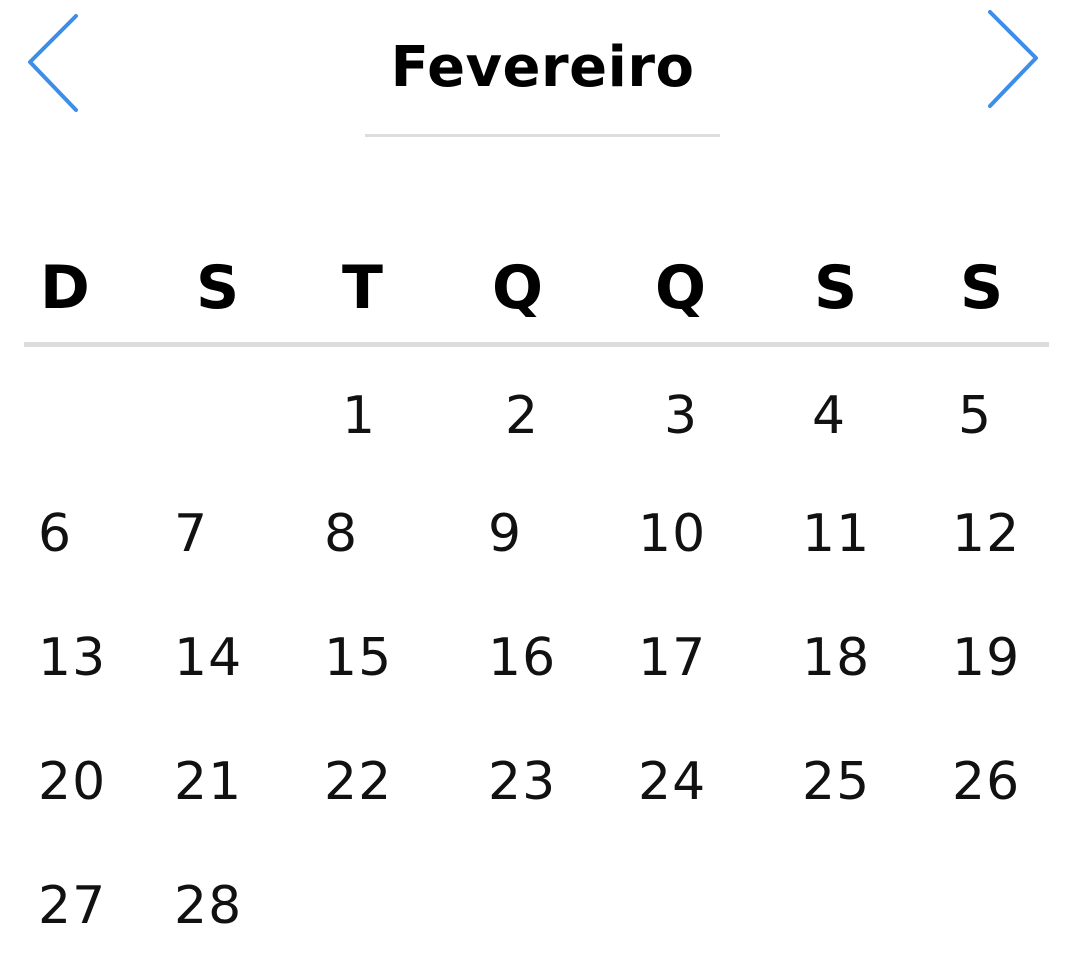  What do you see at coordinates (836, 658) in the screenshot?
I see `day-cell: 18` at bounding box center [836, 658].